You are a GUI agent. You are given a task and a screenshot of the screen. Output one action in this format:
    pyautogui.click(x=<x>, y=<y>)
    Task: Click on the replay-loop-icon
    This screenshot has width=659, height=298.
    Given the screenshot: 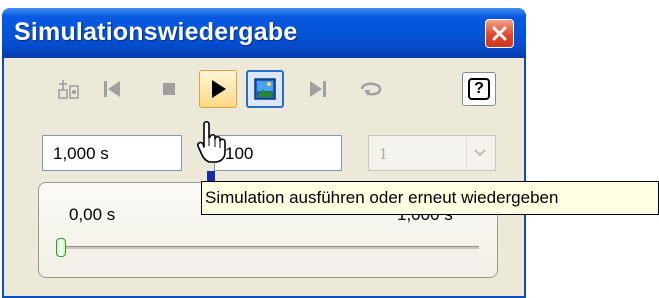 What is the action you would take?
    pyautogui.click(x=371, y=89)
    